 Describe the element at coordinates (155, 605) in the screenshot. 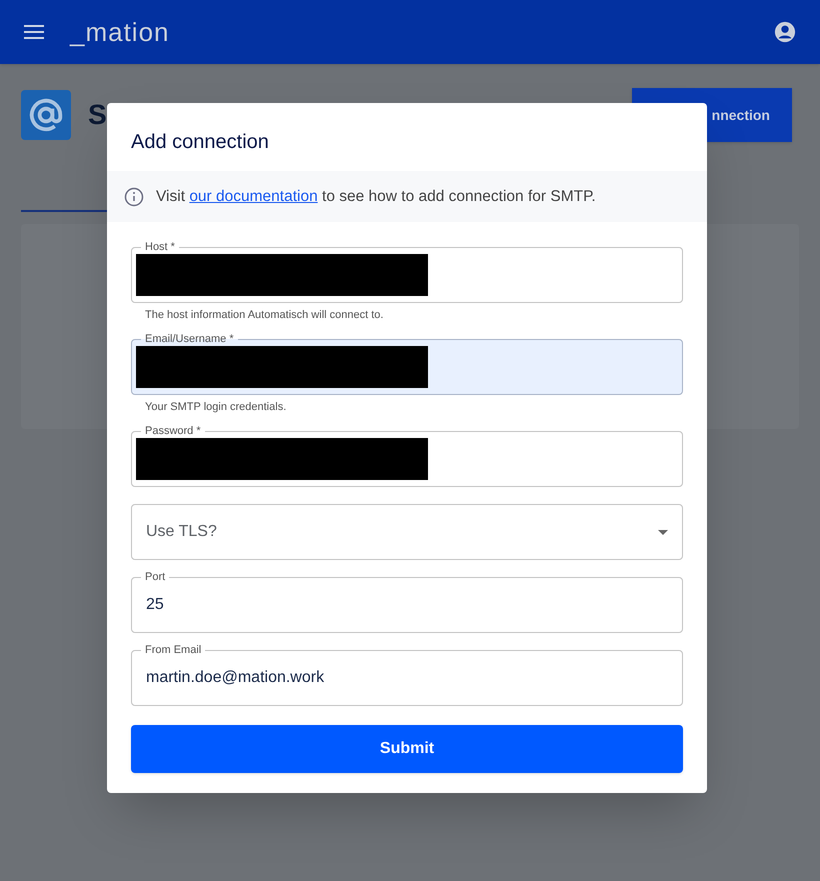

I see `field-value: 25` at that location.